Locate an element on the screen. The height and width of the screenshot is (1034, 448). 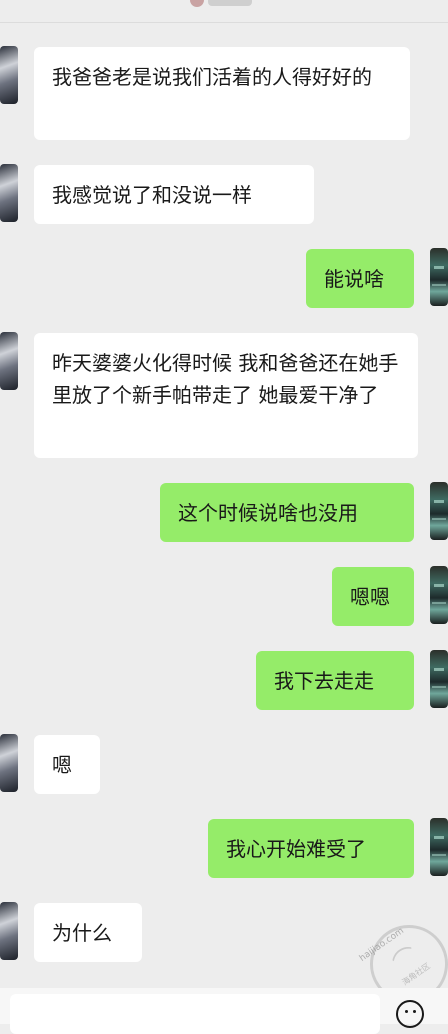
message-bubble-received: 我爸爸老是说我们活着的人得好好的 is located at coordinates (222, 93).